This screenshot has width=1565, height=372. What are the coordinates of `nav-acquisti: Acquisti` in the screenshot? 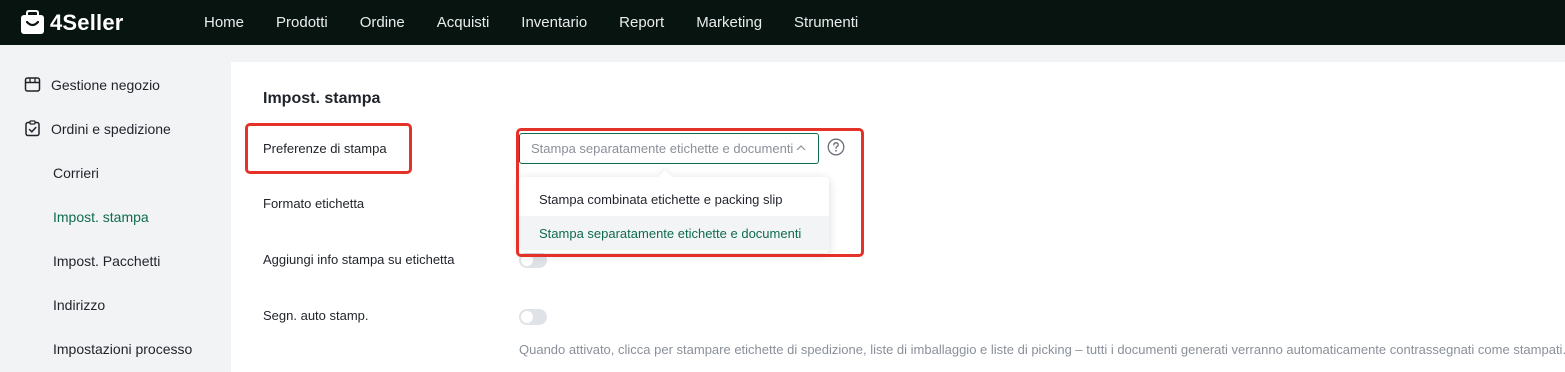 It's located at (463, 22).